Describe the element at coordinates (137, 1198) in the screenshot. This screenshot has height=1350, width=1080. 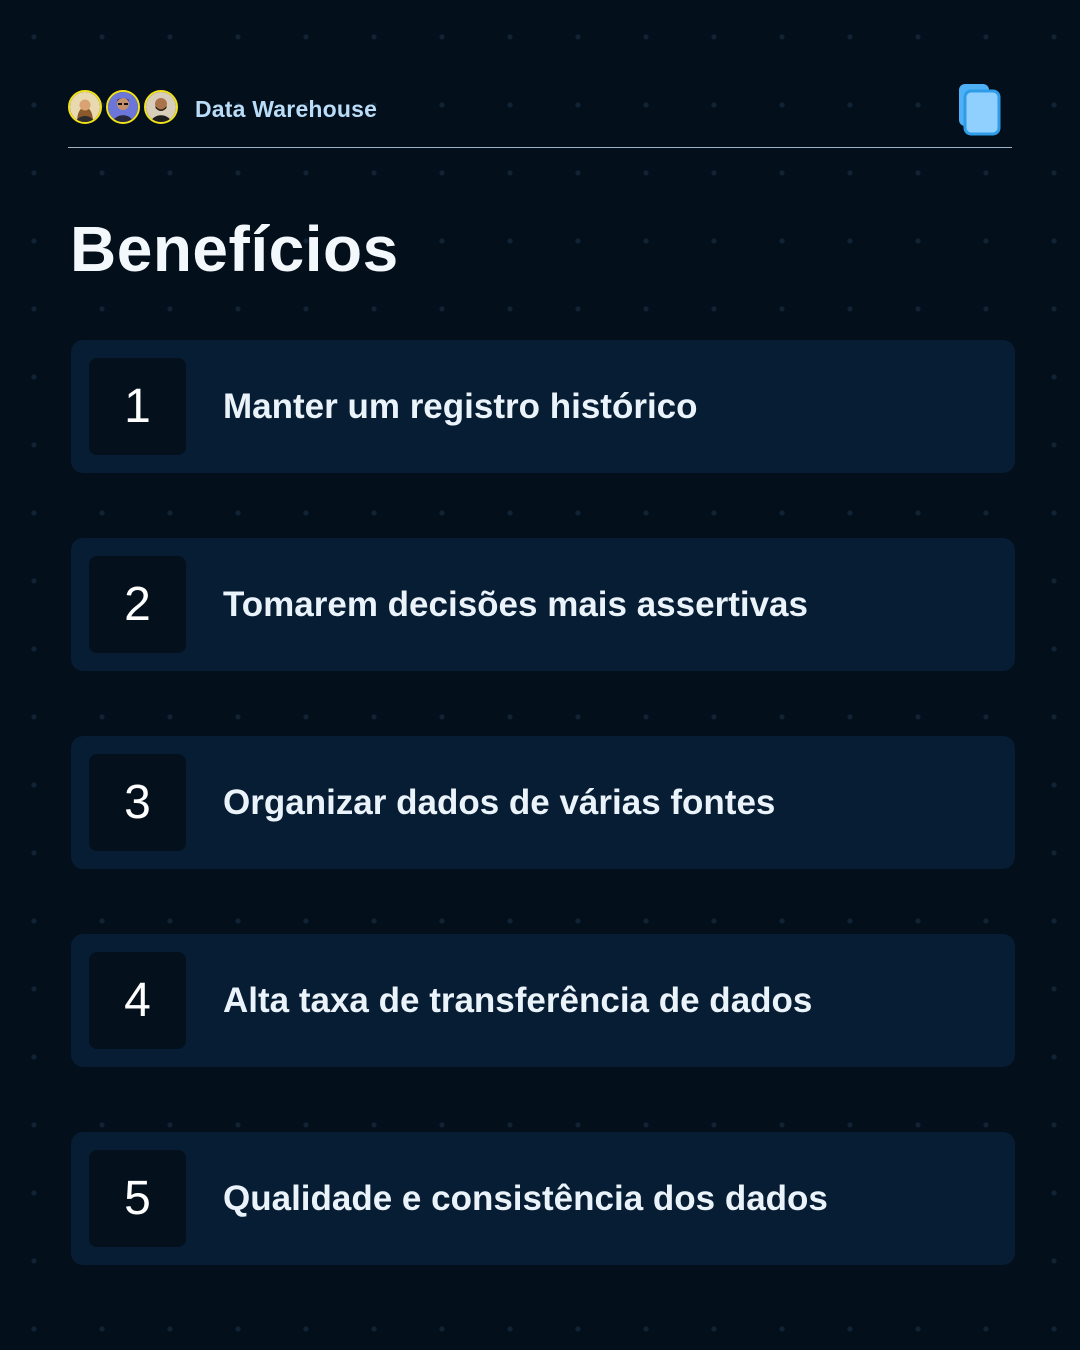
I see `item-number: 5` at that location.